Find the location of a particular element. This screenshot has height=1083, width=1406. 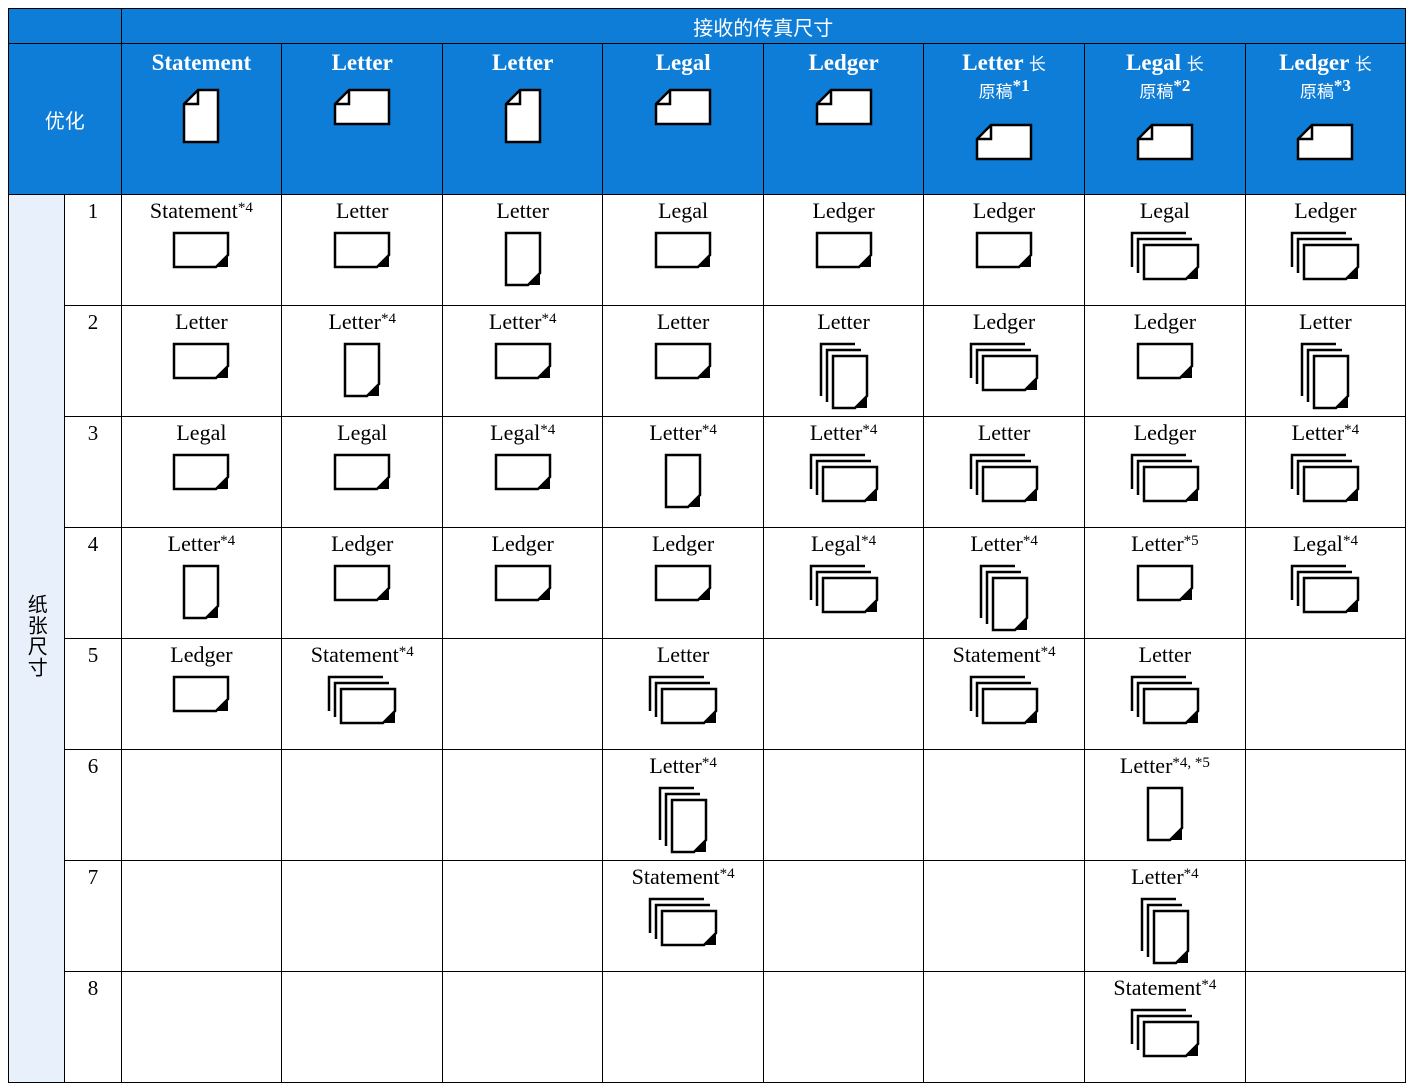

footnote-marker: *5 is located at coordinates (1191, 541).